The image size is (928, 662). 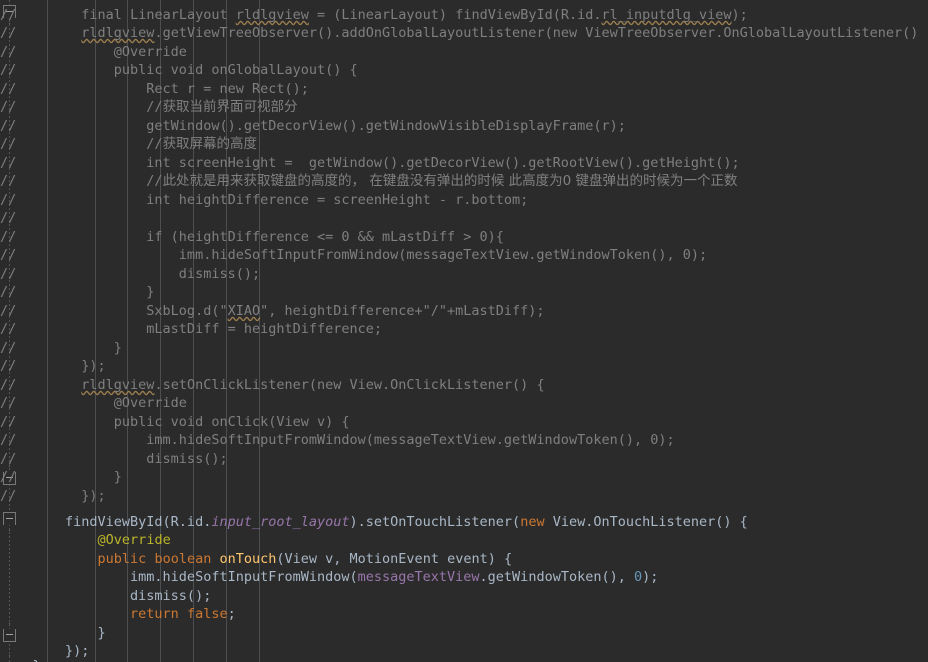 What do you see at coordinates (118, 614) in the screenshot?
I see `code-line: return false;` at bounding box center [118, 614].